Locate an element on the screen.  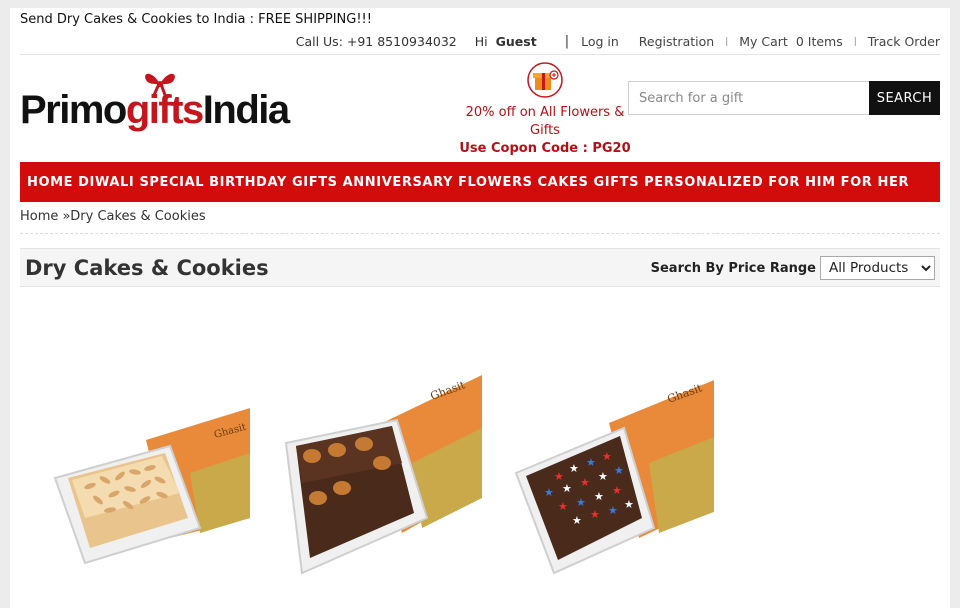
breadcrumb: Home »Dry Cakes & Cookies is located at coordinates (113, 216).